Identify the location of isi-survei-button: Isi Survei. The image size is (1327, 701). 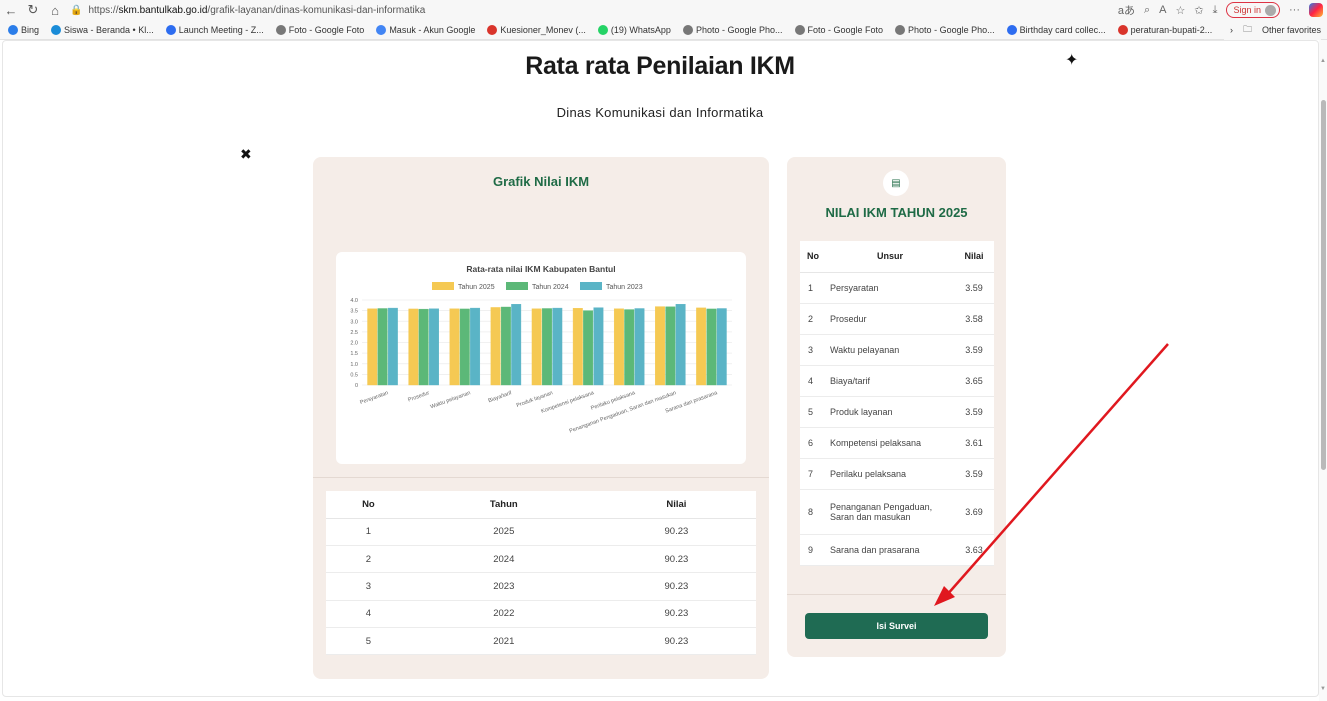
(896, 626).